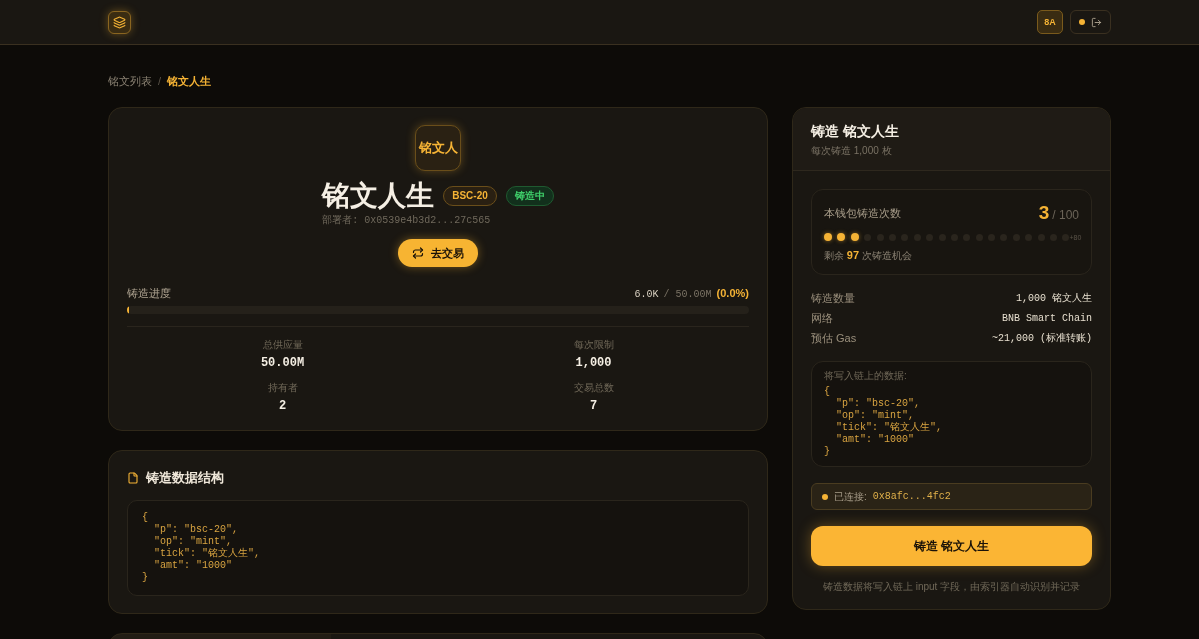  Describe the element at coordinates (852, 150) in the screenshot. I see `panel-subtitle: 每次铸造 1,000 枚` at that location.